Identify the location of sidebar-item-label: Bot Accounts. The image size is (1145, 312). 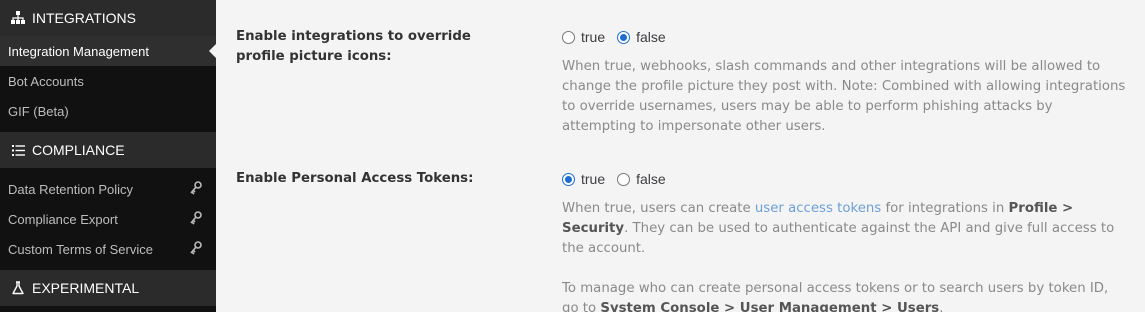
(46, 81).